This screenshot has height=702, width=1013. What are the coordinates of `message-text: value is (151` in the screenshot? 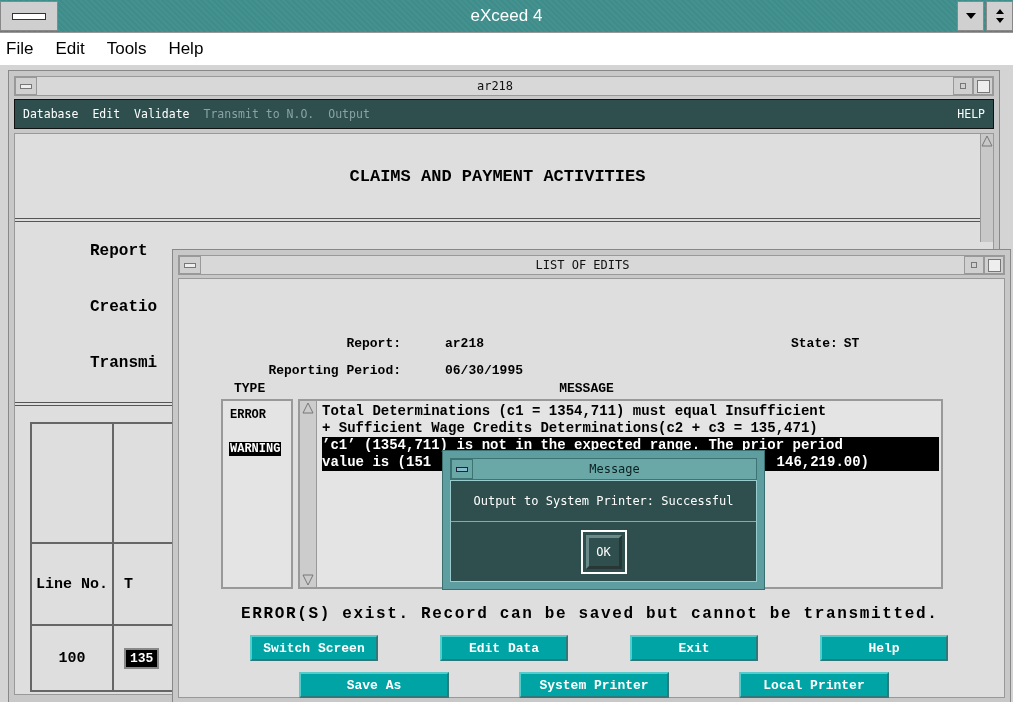 It's located at (377, 462).